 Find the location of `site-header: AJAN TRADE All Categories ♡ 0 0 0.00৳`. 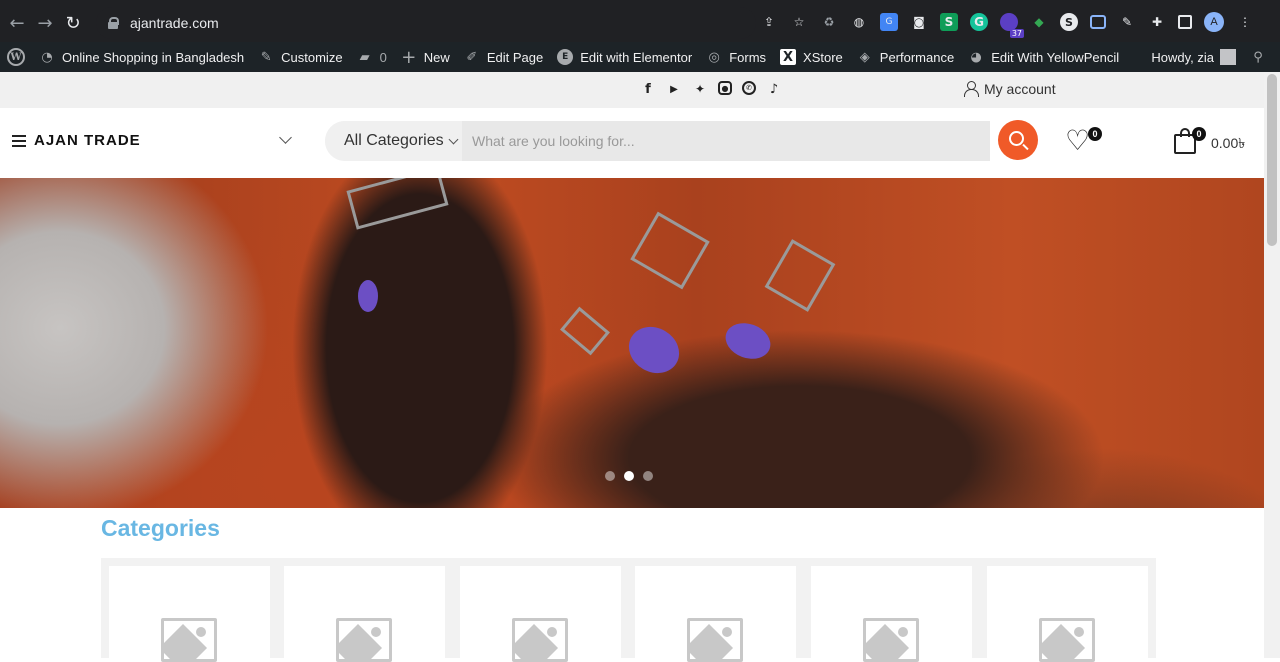

site-header: AJAN TRADE All Categories ♡ 0 0 0.00৳ is located at coordinates (632, 143).